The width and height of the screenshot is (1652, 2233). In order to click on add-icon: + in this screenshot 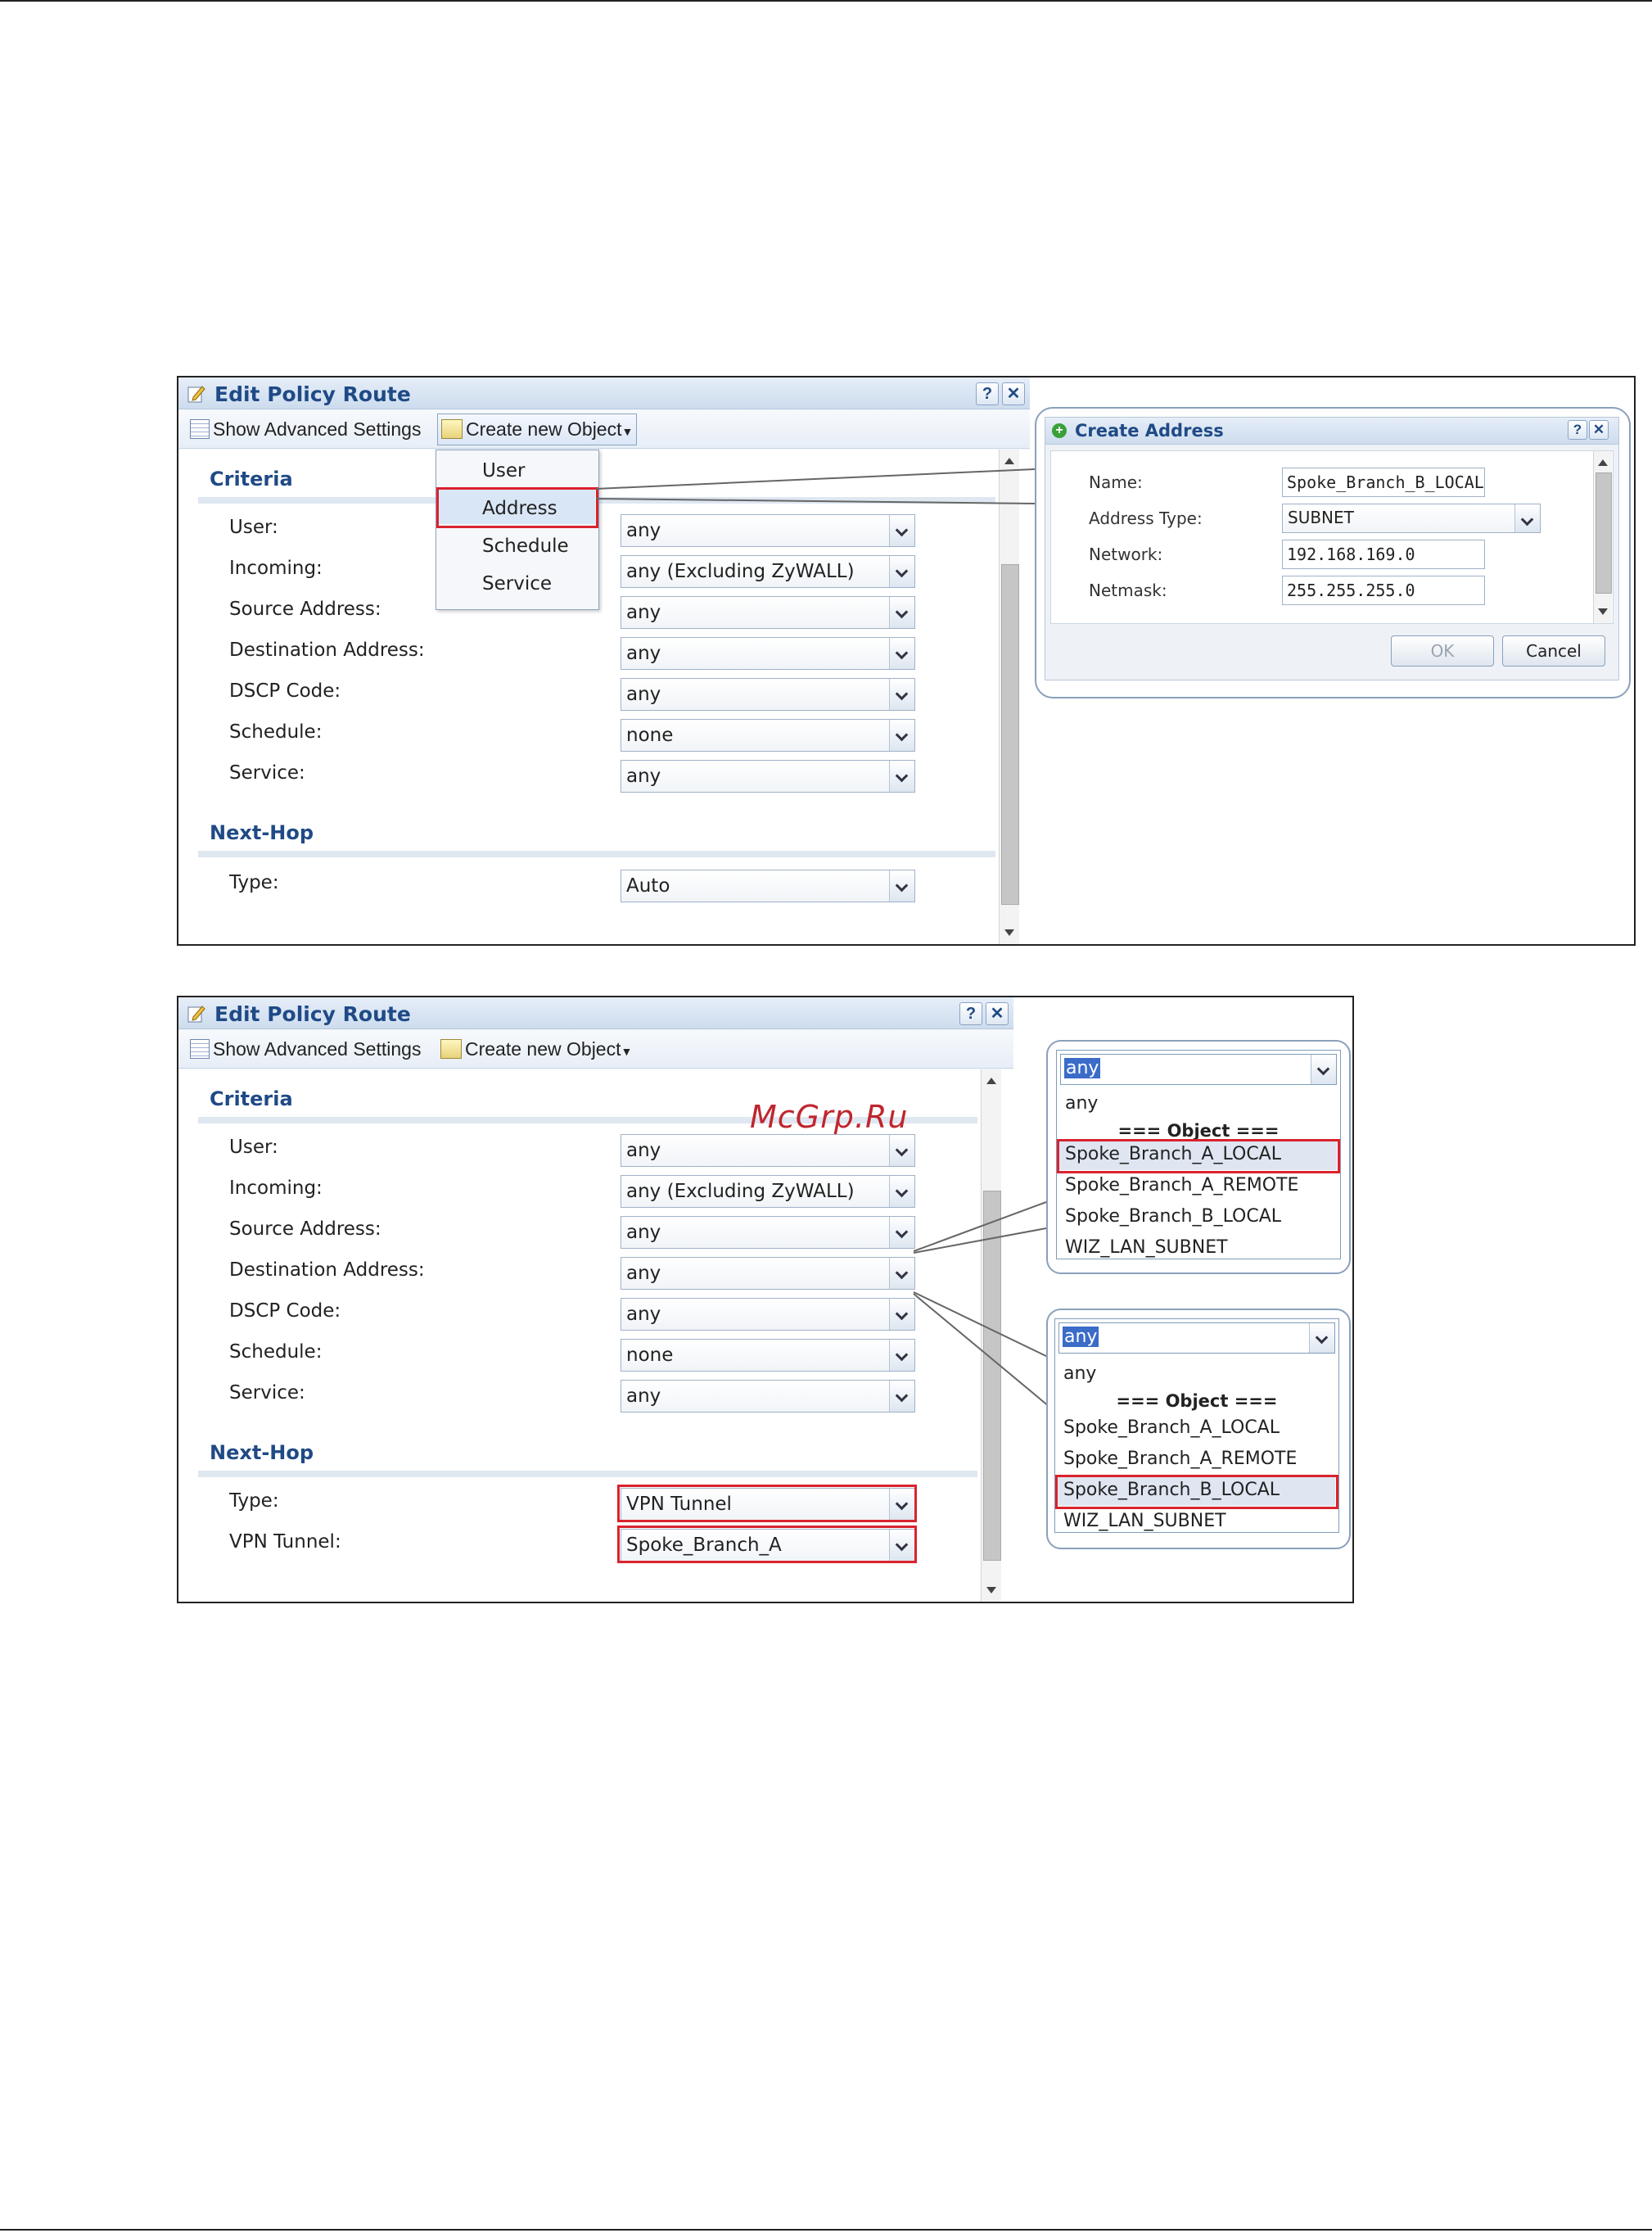, I will do `click(1059, 430)`.